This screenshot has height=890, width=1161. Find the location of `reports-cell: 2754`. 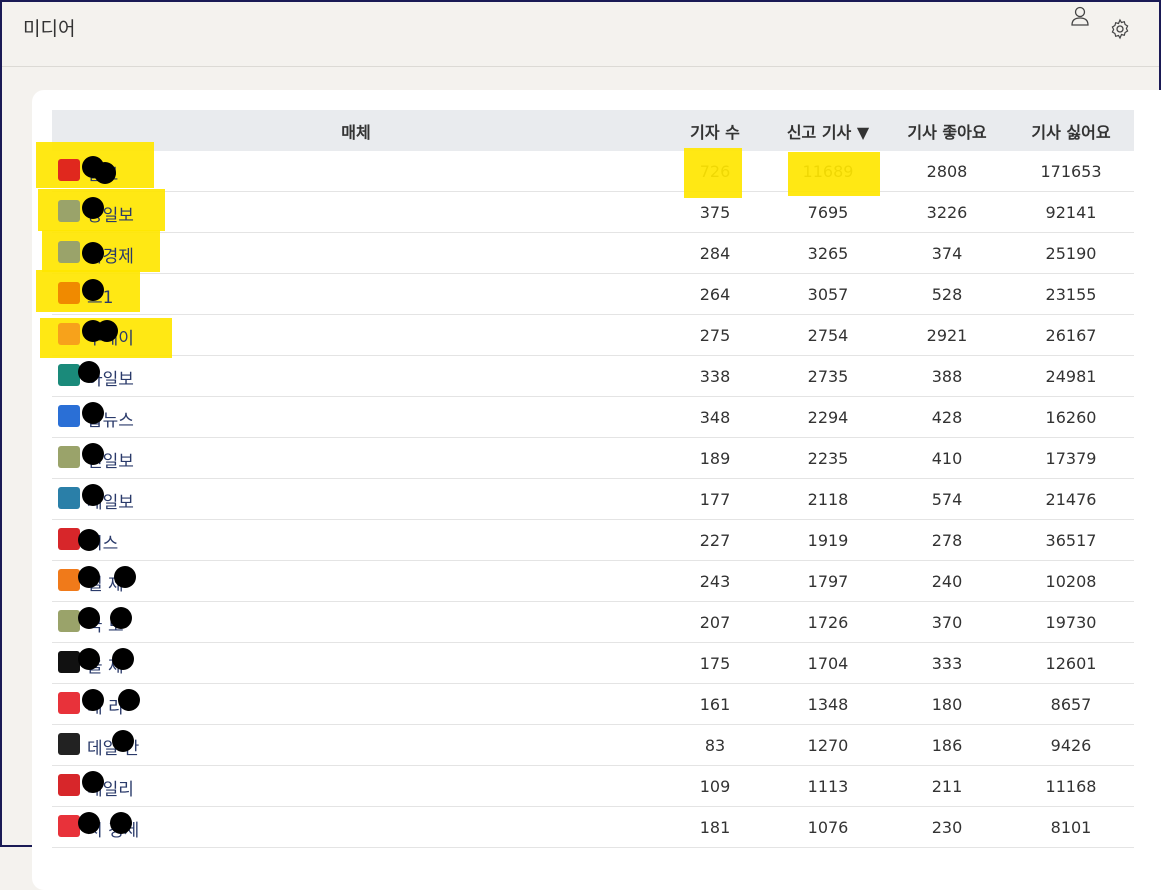

reports-cell: 2754 is located at coordinates (828, 335).